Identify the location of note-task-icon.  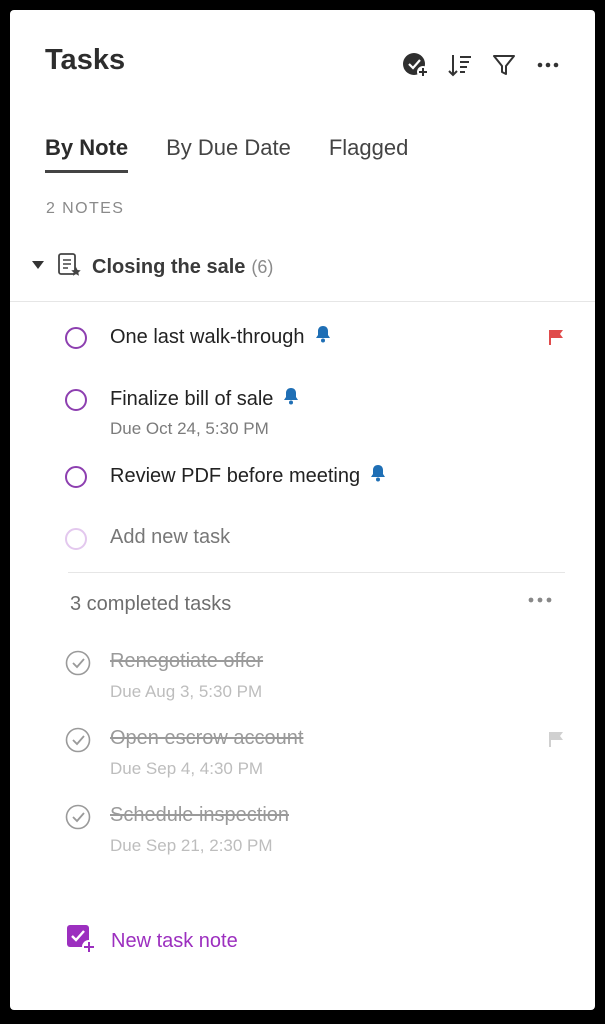
(69, 267).